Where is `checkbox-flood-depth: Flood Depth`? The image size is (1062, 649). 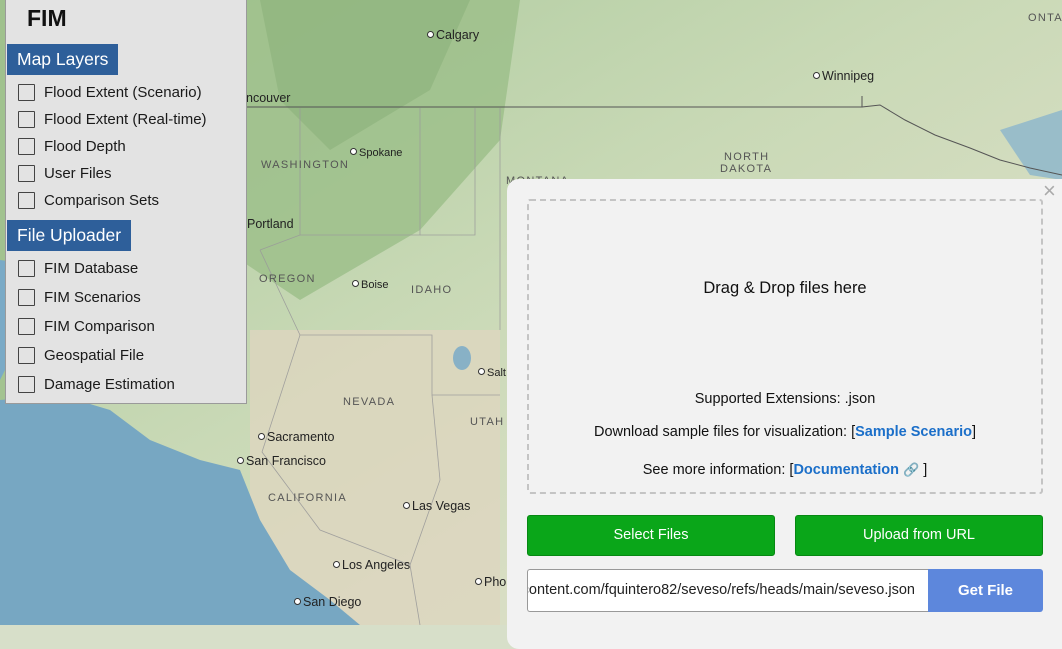 checkbox-flood-depth: Flood Depth is located at coordinates (72, 146).